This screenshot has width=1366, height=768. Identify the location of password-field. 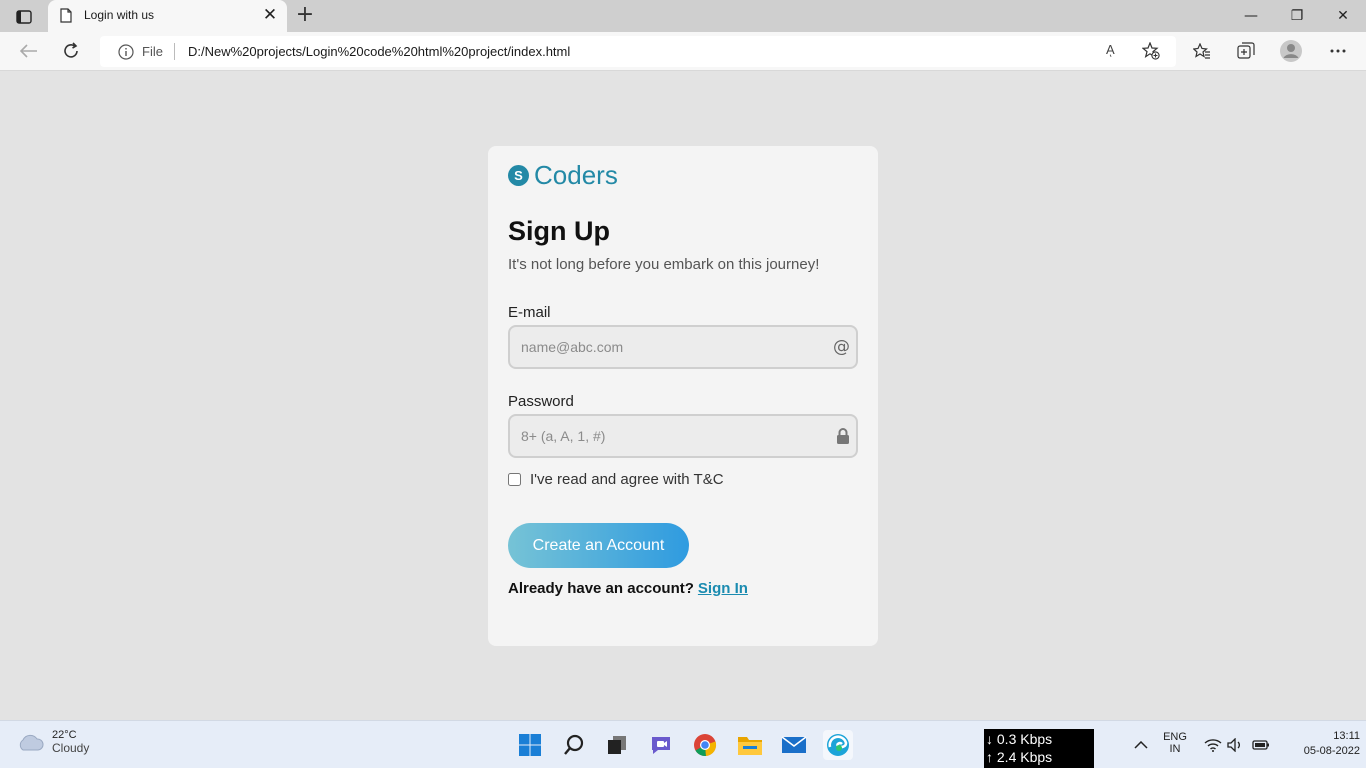
(683, 436).